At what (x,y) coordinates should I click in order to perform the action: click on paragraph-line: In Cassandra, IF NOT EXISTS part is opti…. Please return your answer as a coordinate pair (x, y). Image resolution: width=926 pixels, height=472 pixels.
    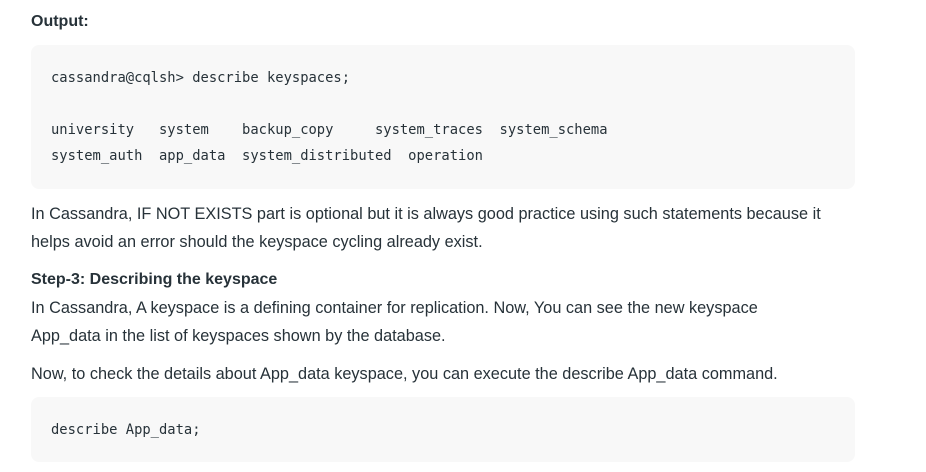
    Looking at the image, I should click on (426, 214).